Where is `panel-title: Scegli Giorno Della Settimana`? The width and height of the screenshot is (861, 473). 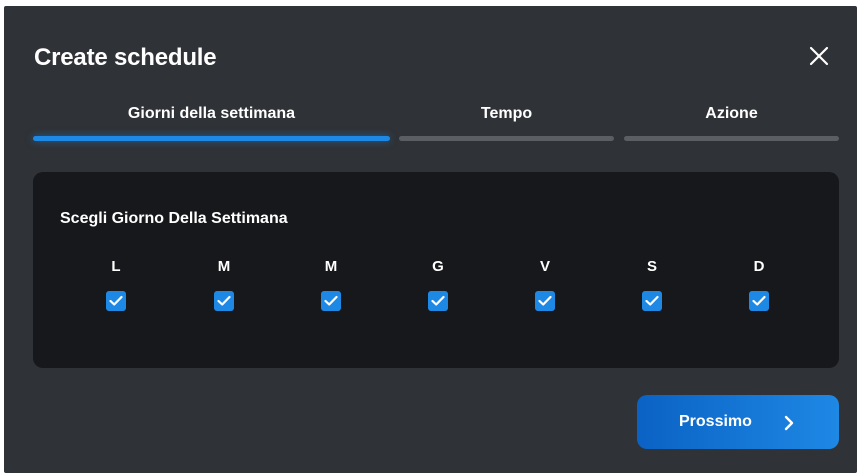 panel-title: Scegli Giorno Della Settimana is located at coordinates (174, 218).